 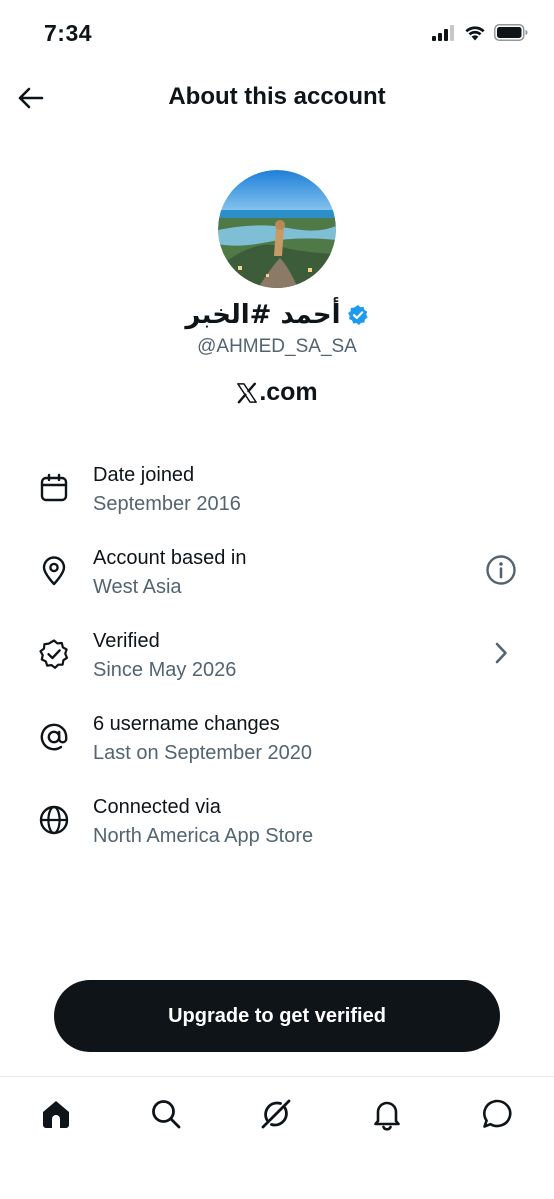 I want to click on bottom-nav, so click(x=277, y=1137).